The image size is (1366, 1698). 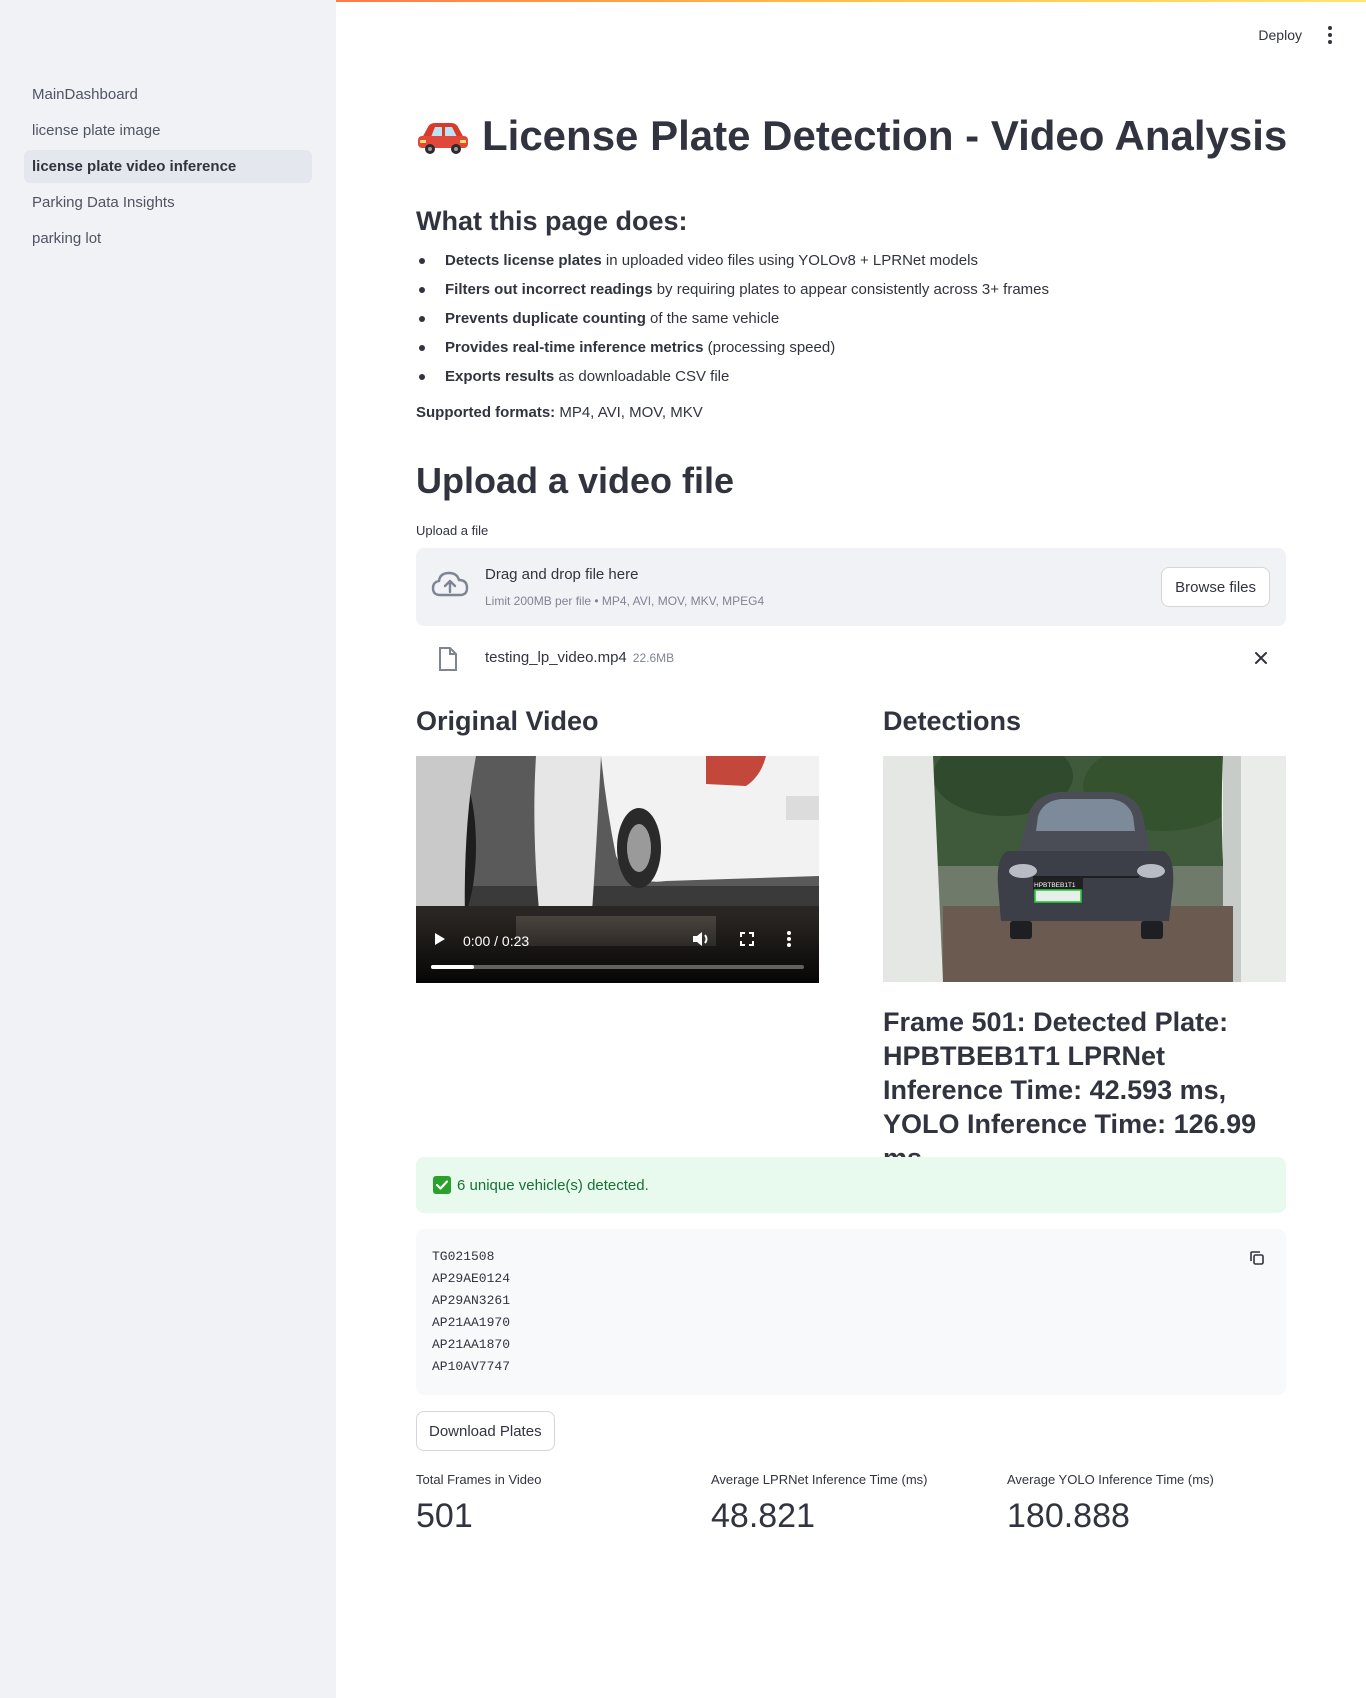 What do you see at coordinates (1257, 1258) in the screenshot?
I see `copy-icon` at bounding box center [1257, 1258].